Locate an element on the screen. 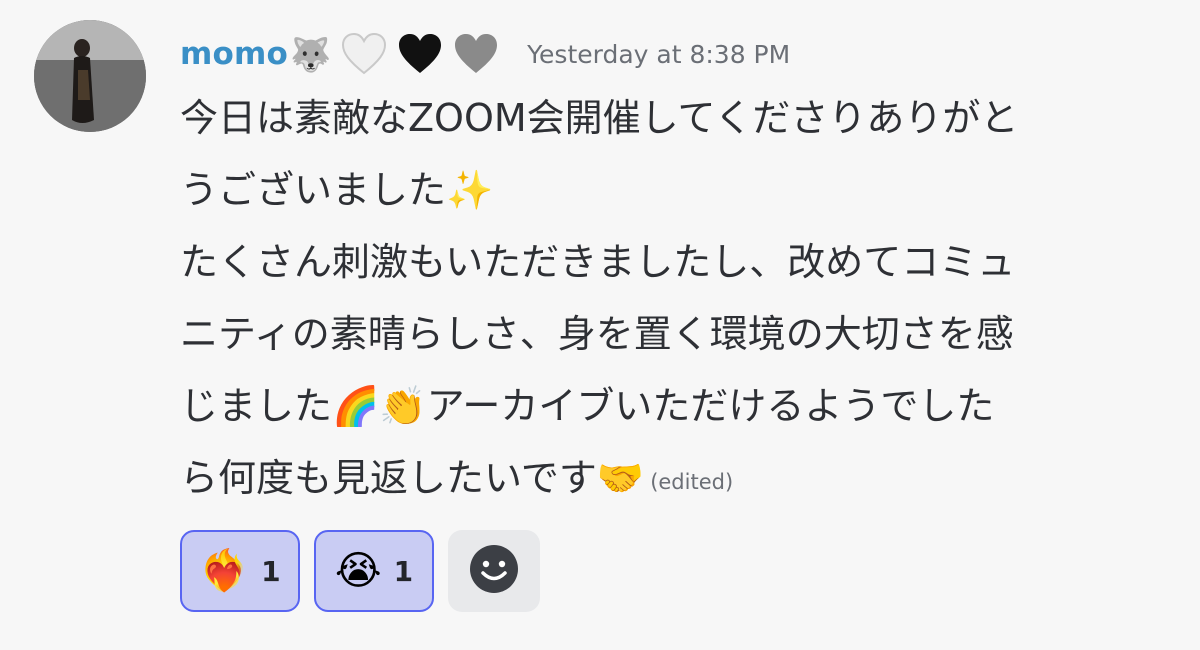 The width and height of the screenshot is (1200, 650). reaction-heart-on-fire: ❤️‍🔥 1 is located at coordinates (240, 571).